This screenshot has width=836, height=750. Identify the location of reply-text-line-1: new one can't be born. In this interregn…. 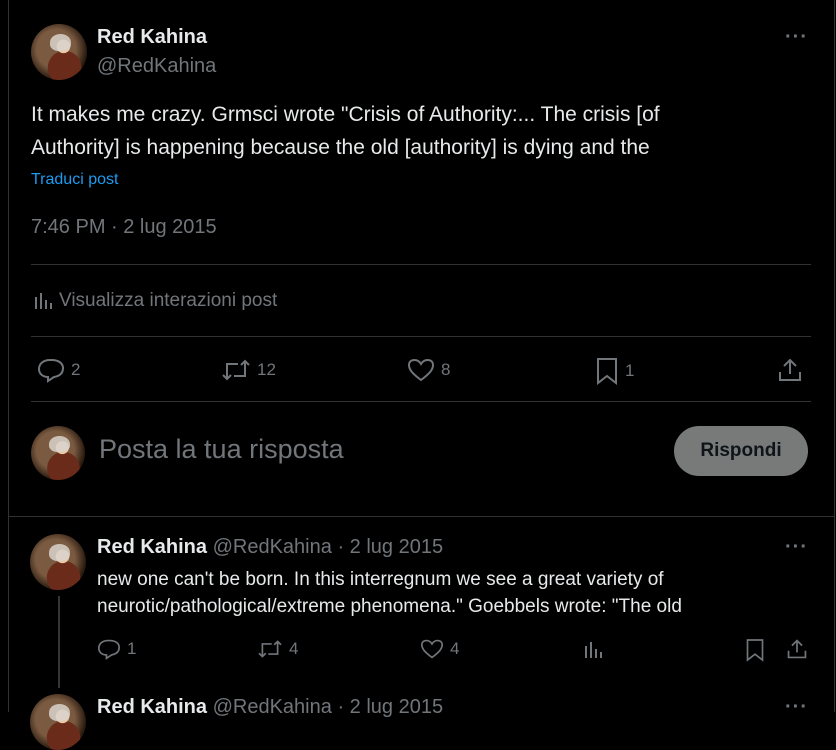
(380, 579).